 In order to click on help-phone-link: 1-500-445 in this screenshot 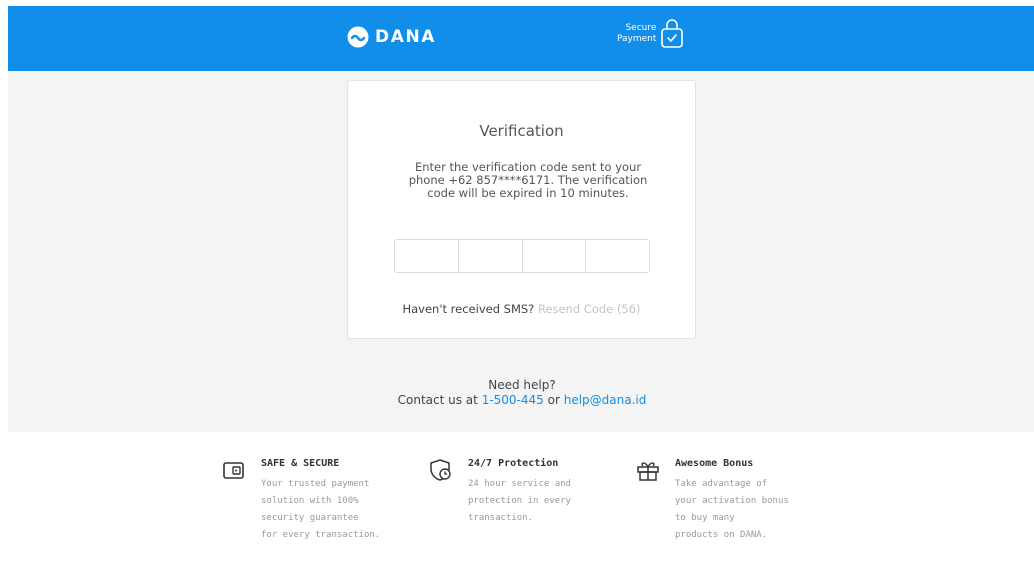, I will do `click(513, 400)`.